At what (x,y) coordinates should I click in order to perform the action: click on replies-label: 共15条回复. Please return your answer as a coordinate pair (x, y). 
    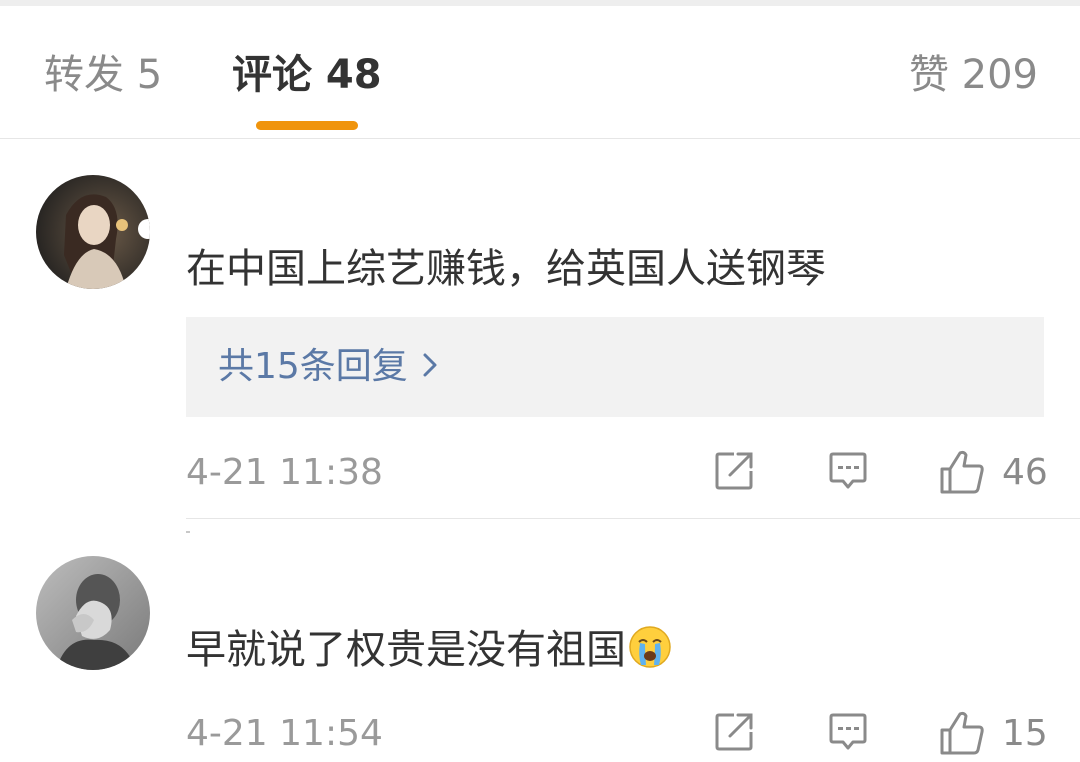
    Looking at the image, I should click on (313, 366).